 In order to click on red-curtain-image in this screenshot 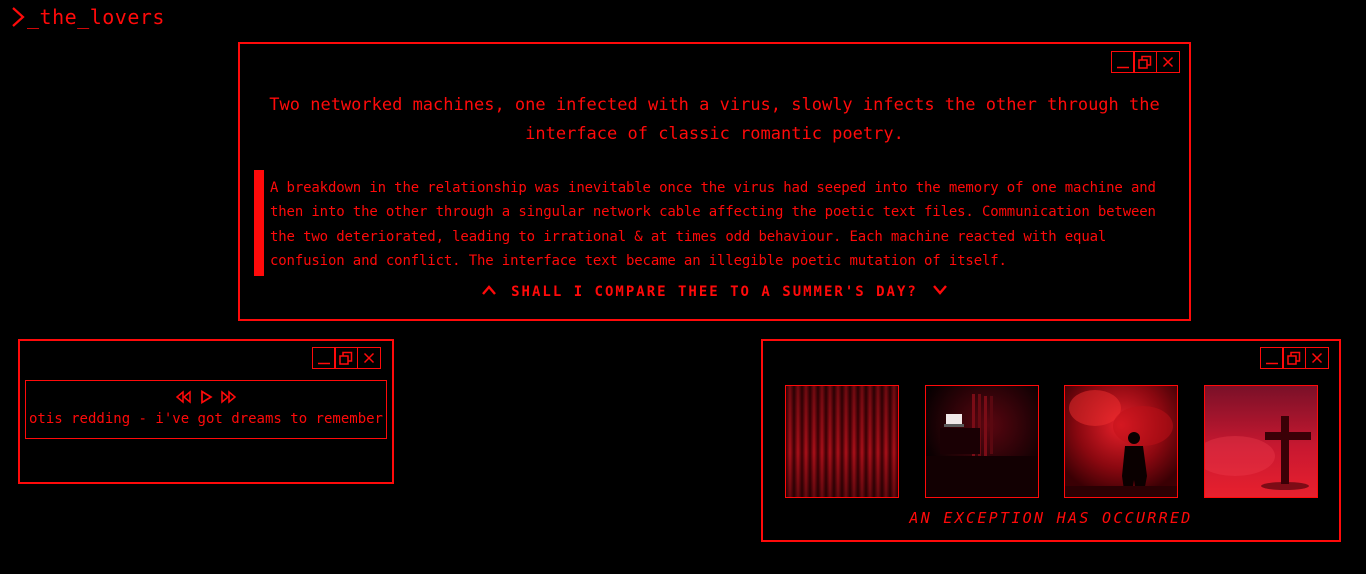, I will do `click(842, 441)`.